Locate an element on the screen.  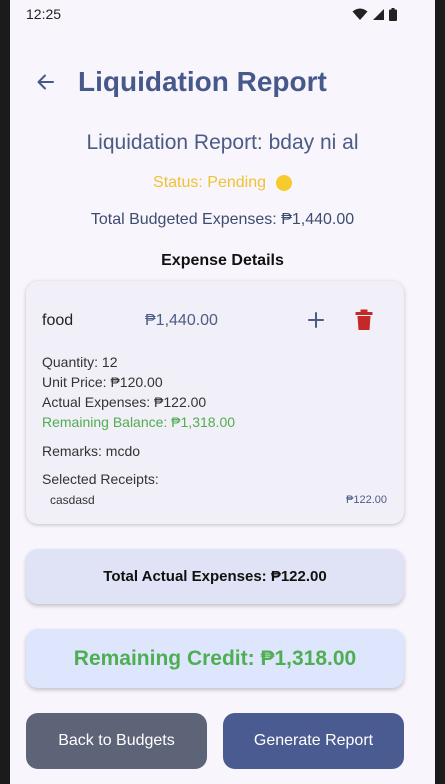
status-row: Status: Pending is located at coordinates (222, 183).